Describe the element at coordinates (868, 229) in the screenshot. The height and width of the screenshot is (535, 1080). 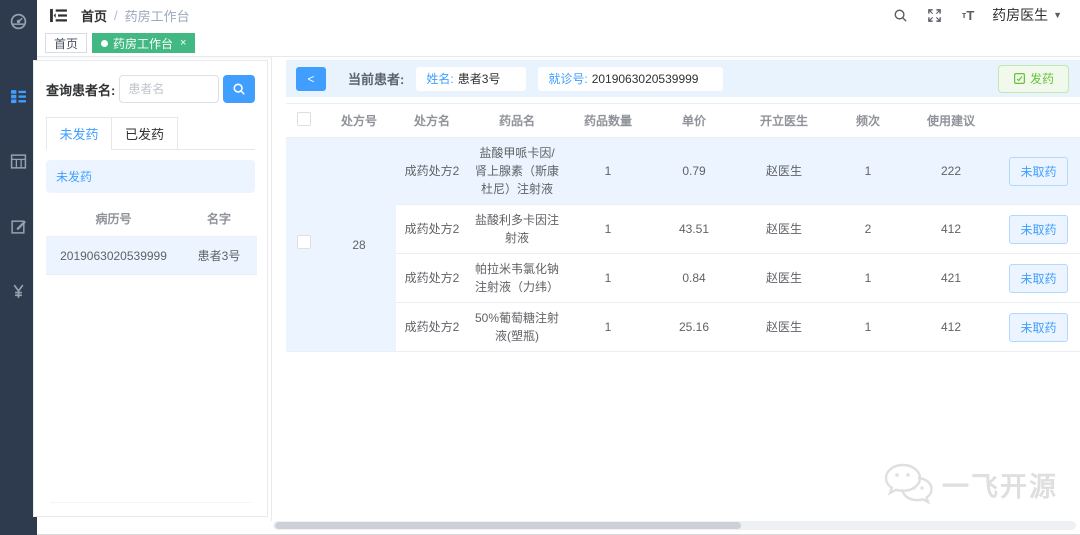
I see `freq-cell: 2` at that location.